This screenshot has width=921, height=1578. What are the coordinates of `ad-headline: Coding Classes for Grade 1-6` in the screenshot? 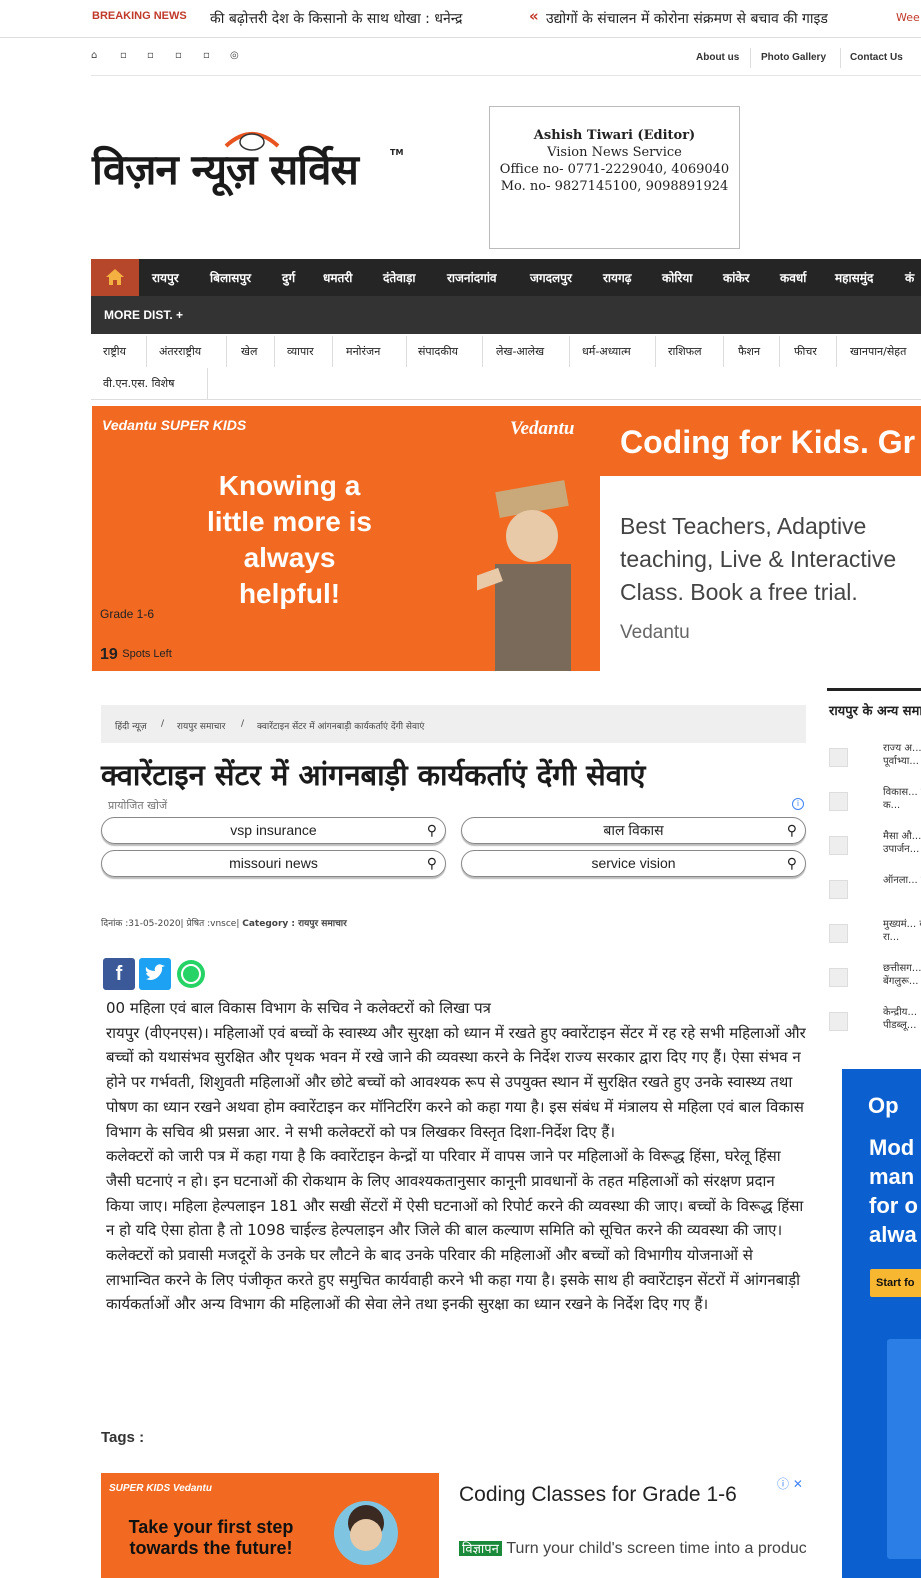 It's located at (598, 1494).